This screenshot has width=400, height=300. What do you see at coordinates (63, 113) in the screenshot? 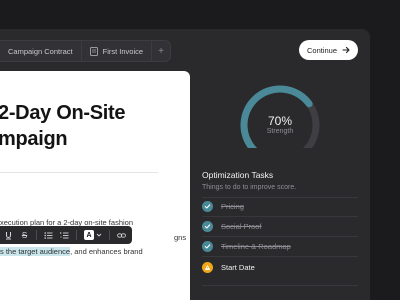
I see `title-line-1: 2-Day On-Site` at bounding box center [63, 113].